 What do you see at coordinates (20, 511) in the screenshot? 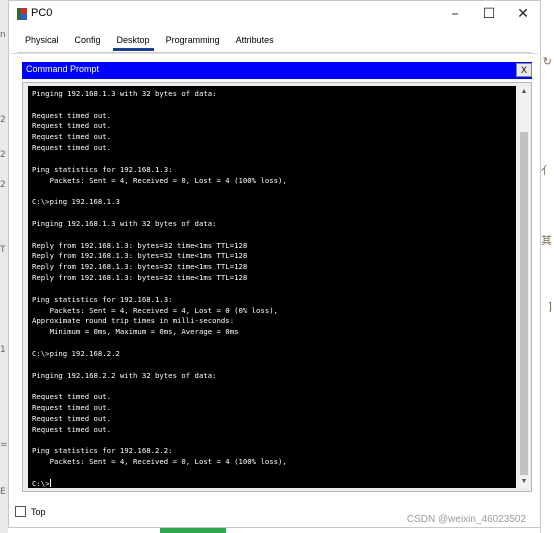
I see `top-checkbox` at bounding box center [20, 511].